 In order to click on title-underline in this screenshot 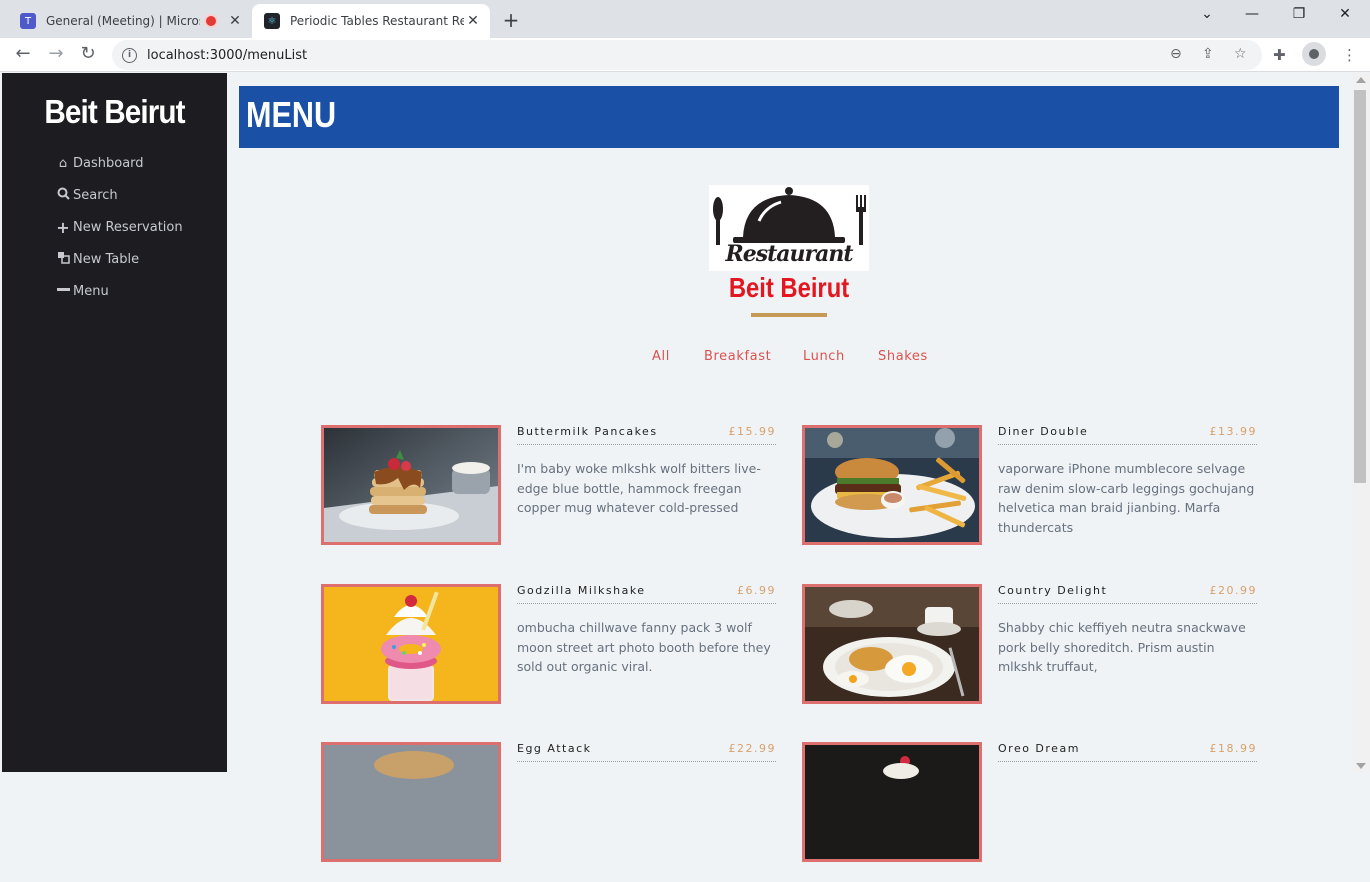, I will do `click(789, 315)`.